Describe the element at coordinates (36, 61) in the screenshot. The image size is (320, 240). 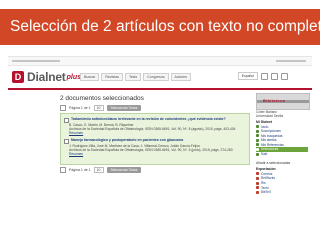
I see `top-bar-left-text` at that location.